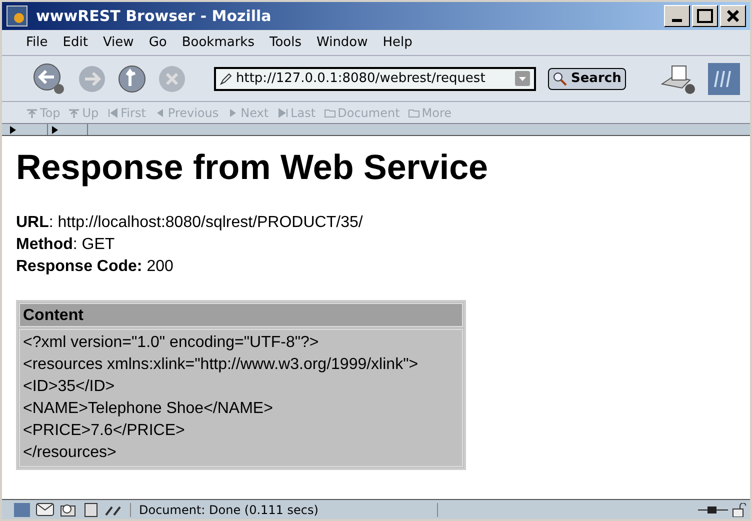  What do you see at coordinates (112, 112) in the screenshot?
I see `first-icon` at bounding box center [112, 112].